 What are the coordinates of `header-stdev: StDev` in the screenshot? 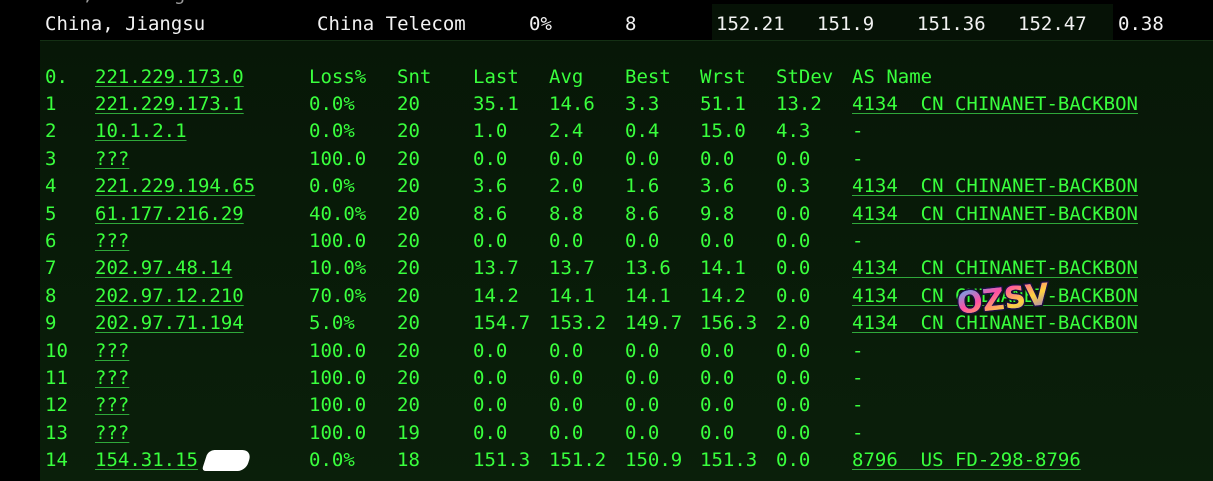 It's located at (805, 77).